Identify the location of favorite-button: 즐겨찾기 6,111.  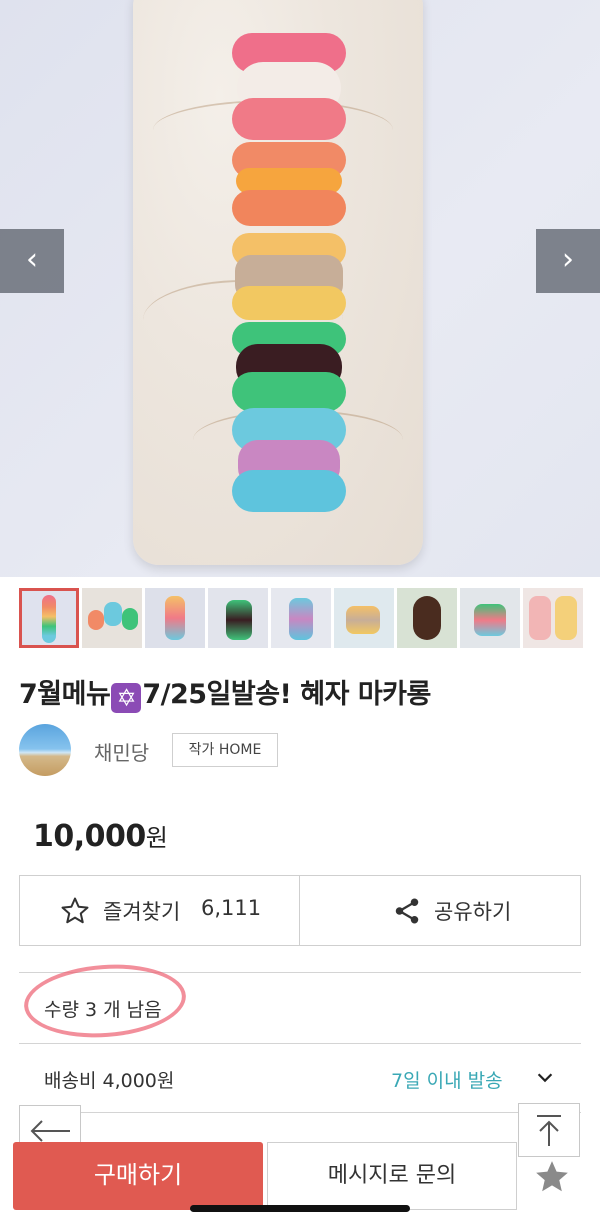
(159, 910).